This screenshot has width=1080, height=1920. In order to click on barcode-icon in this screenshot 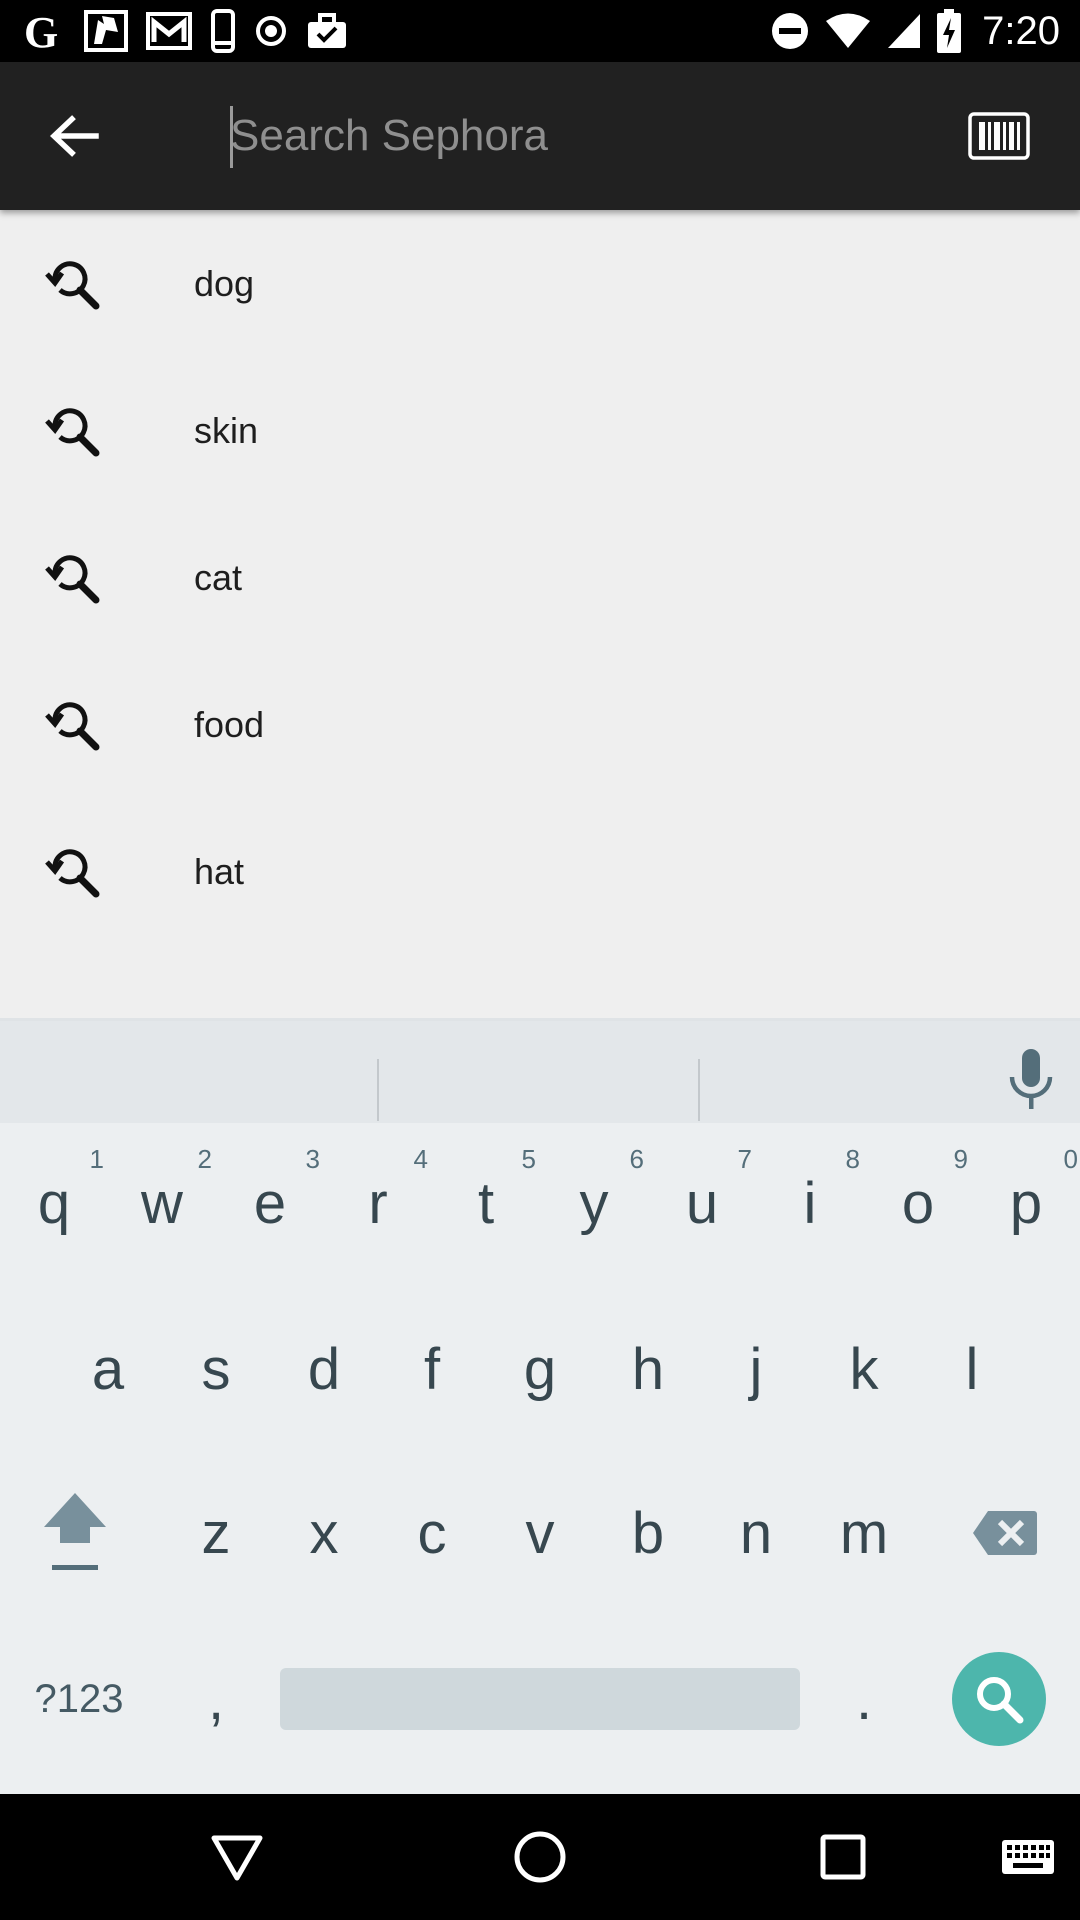, I will do `click(999, 136)`.